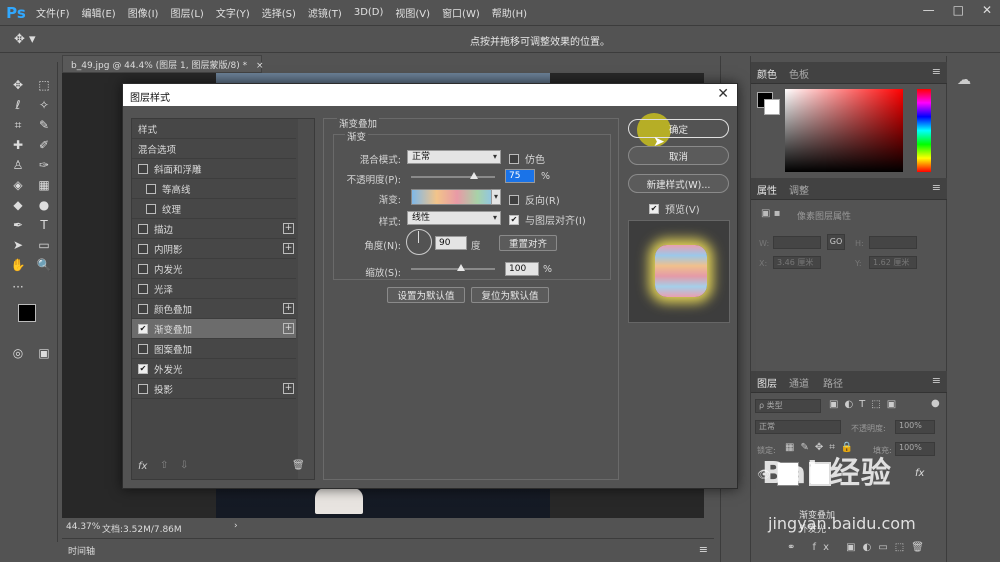 The width and height of the screenshot is (1000, 562). What do you see at coordinates (18, 185) in the screenshot?
I see `eraser-tool-icon: ◈` at bounding box center [18, 185].